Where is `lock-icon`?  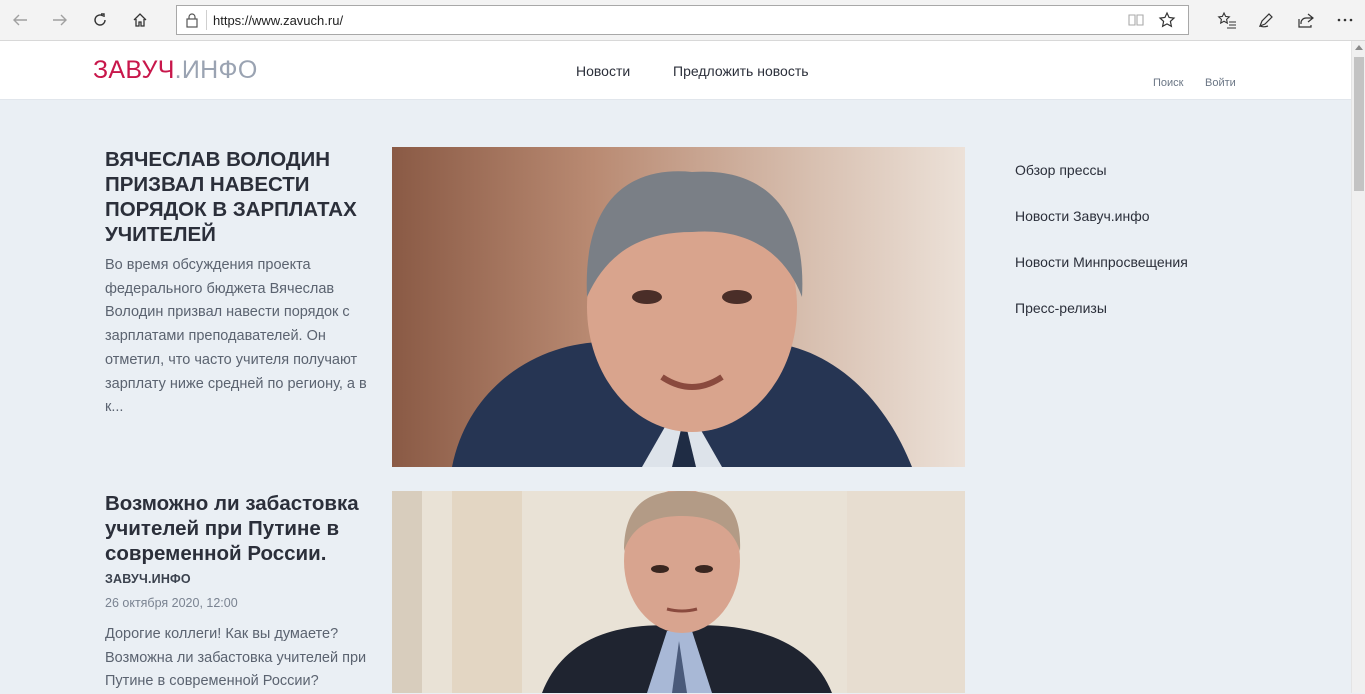
lock-icon is located at coordinates (192, 20).